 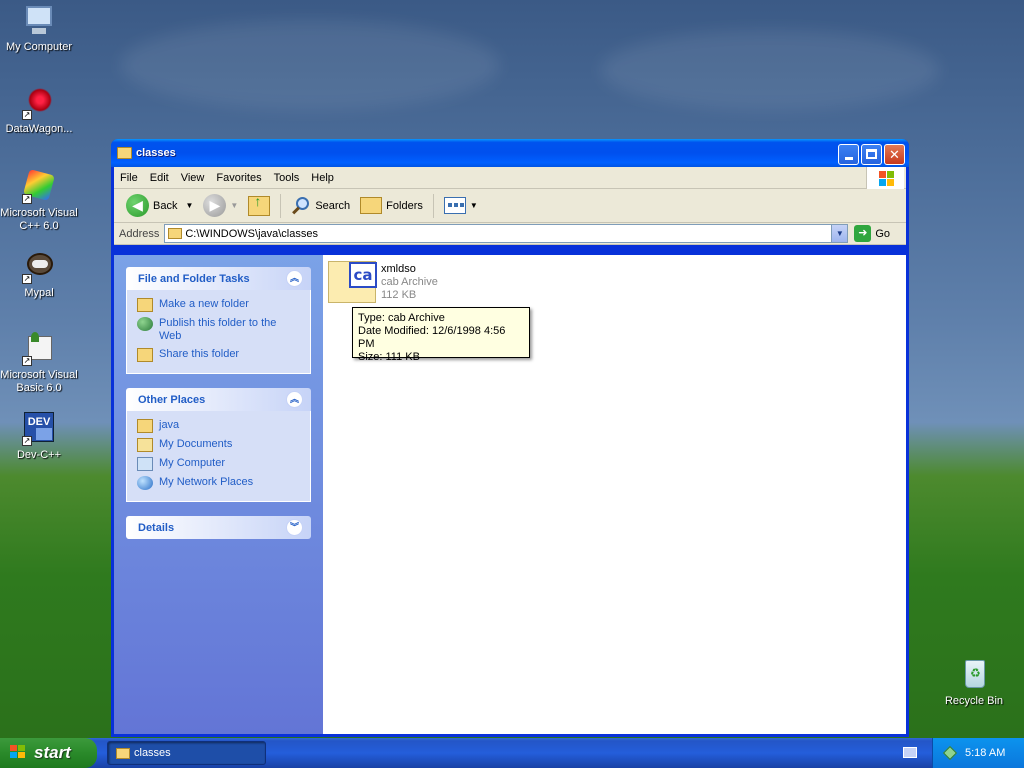 I want to click on forward-button: ▶ ▼, so click(x=220, y=206).